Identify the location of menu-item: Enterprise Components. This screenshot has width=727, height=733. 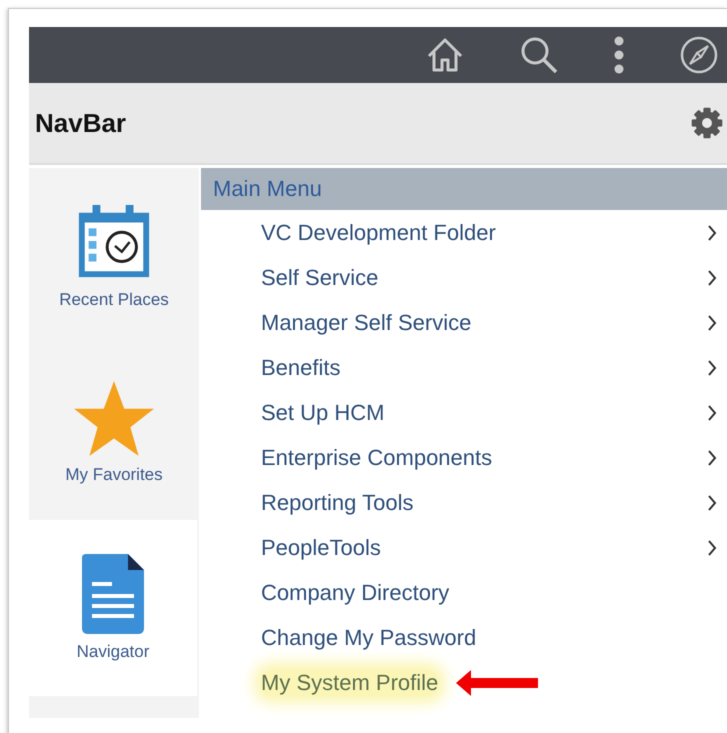
(464, 457).